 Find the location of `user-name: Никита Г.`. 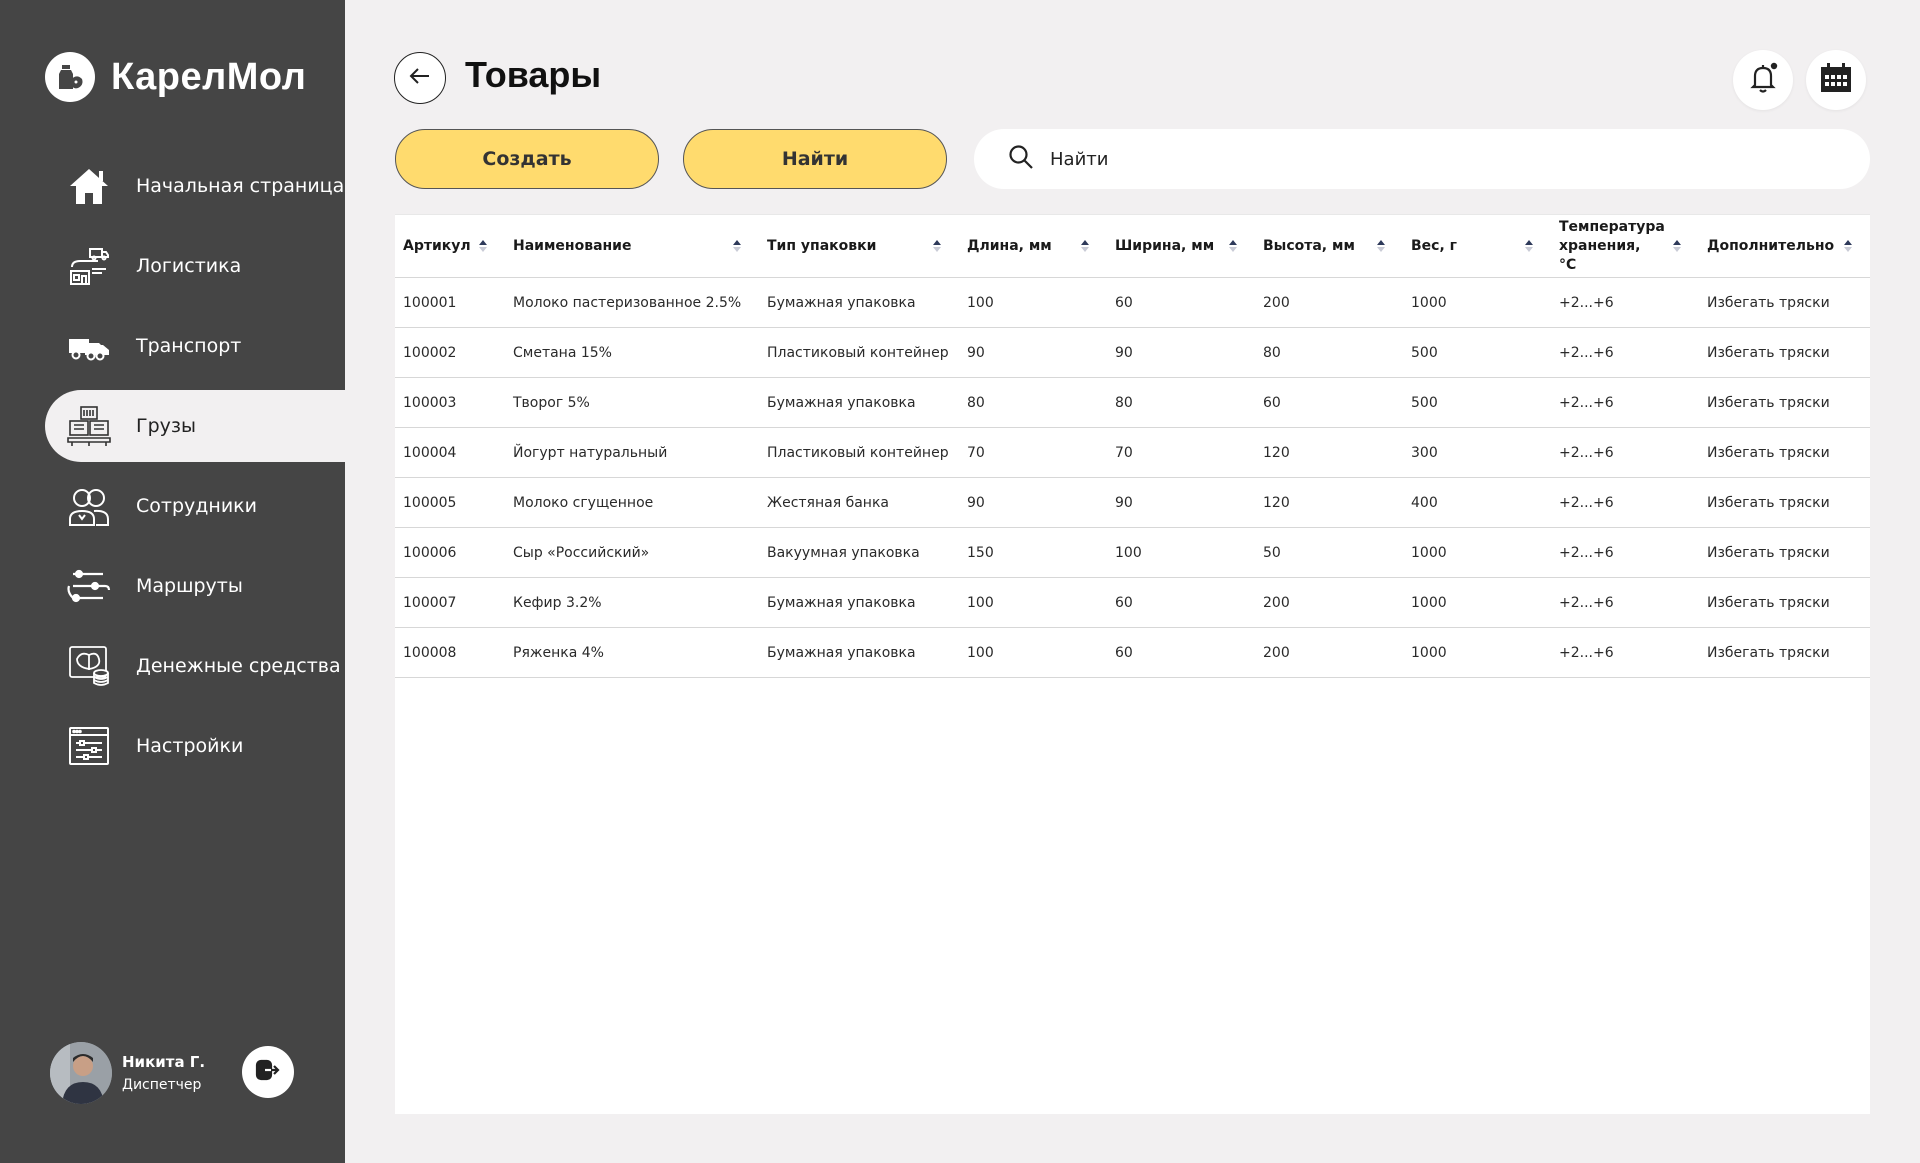

user-name: Никита Г. is located at coordinates (164, 1062).